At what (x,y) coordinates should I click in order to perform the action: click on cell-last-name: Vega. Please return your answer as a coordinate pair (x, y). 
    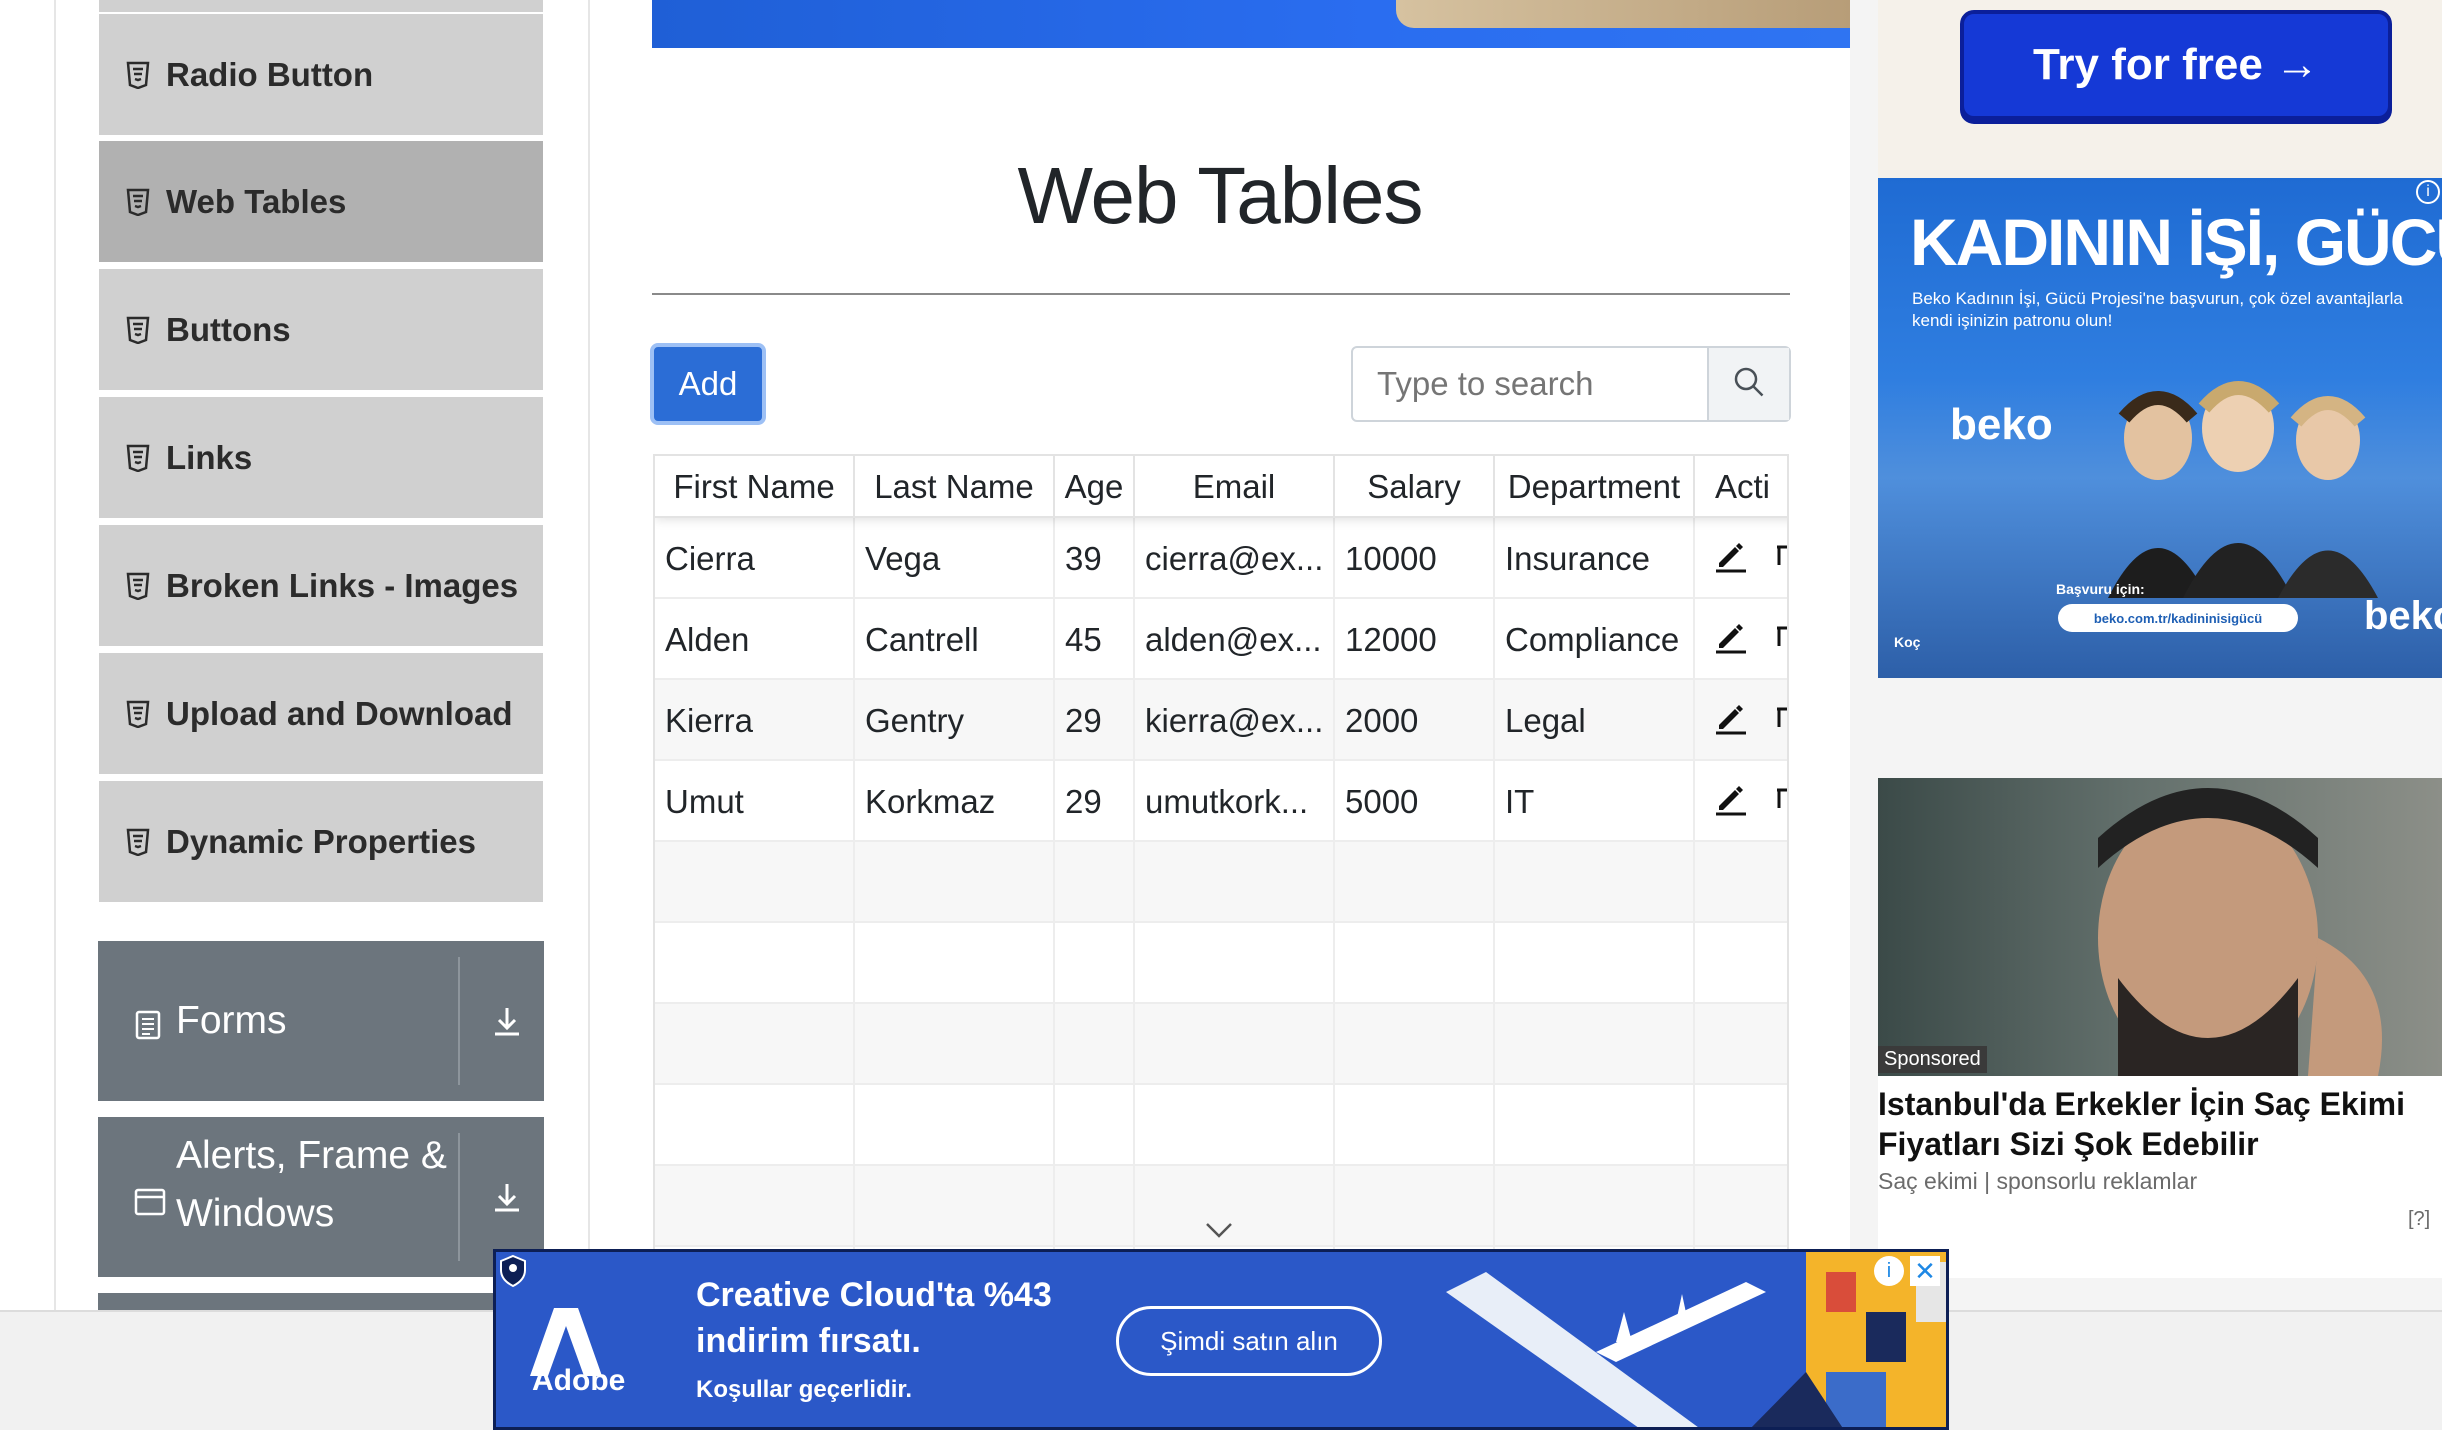
    Looking at the image, I should click on (955, 558).